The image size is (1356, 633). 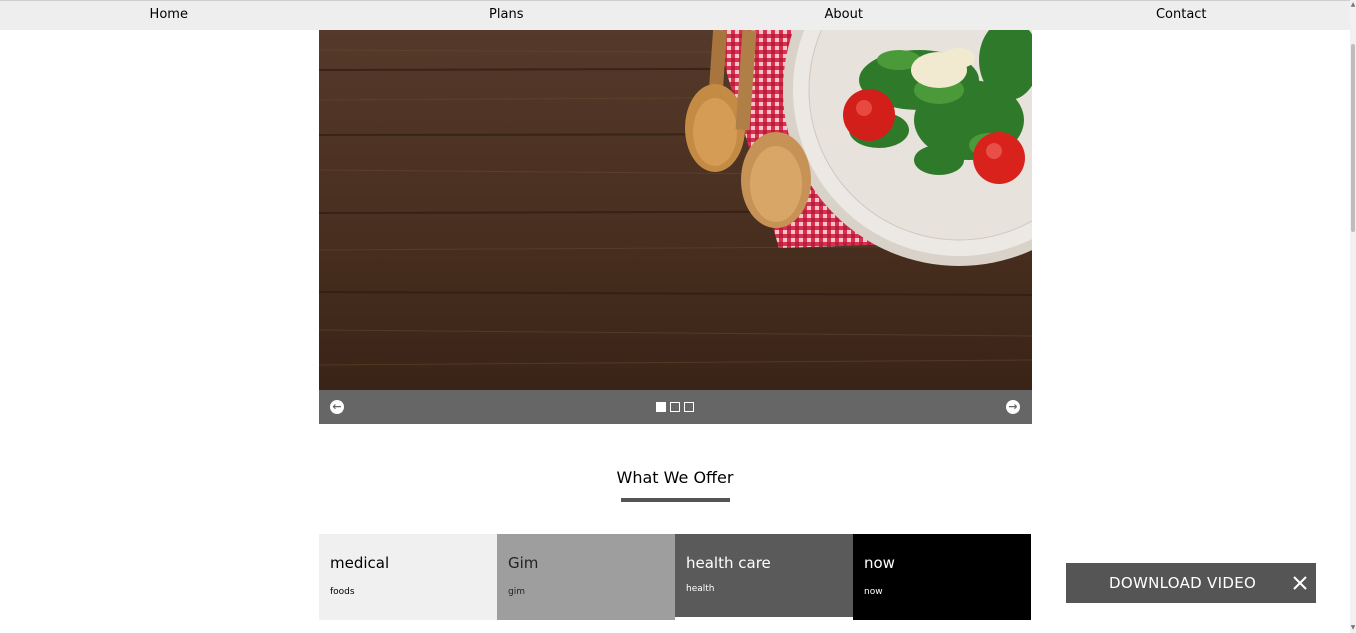 I want to click on download-video-button: DOWNLOAD VIDEO, so click(x=1182, y=583).